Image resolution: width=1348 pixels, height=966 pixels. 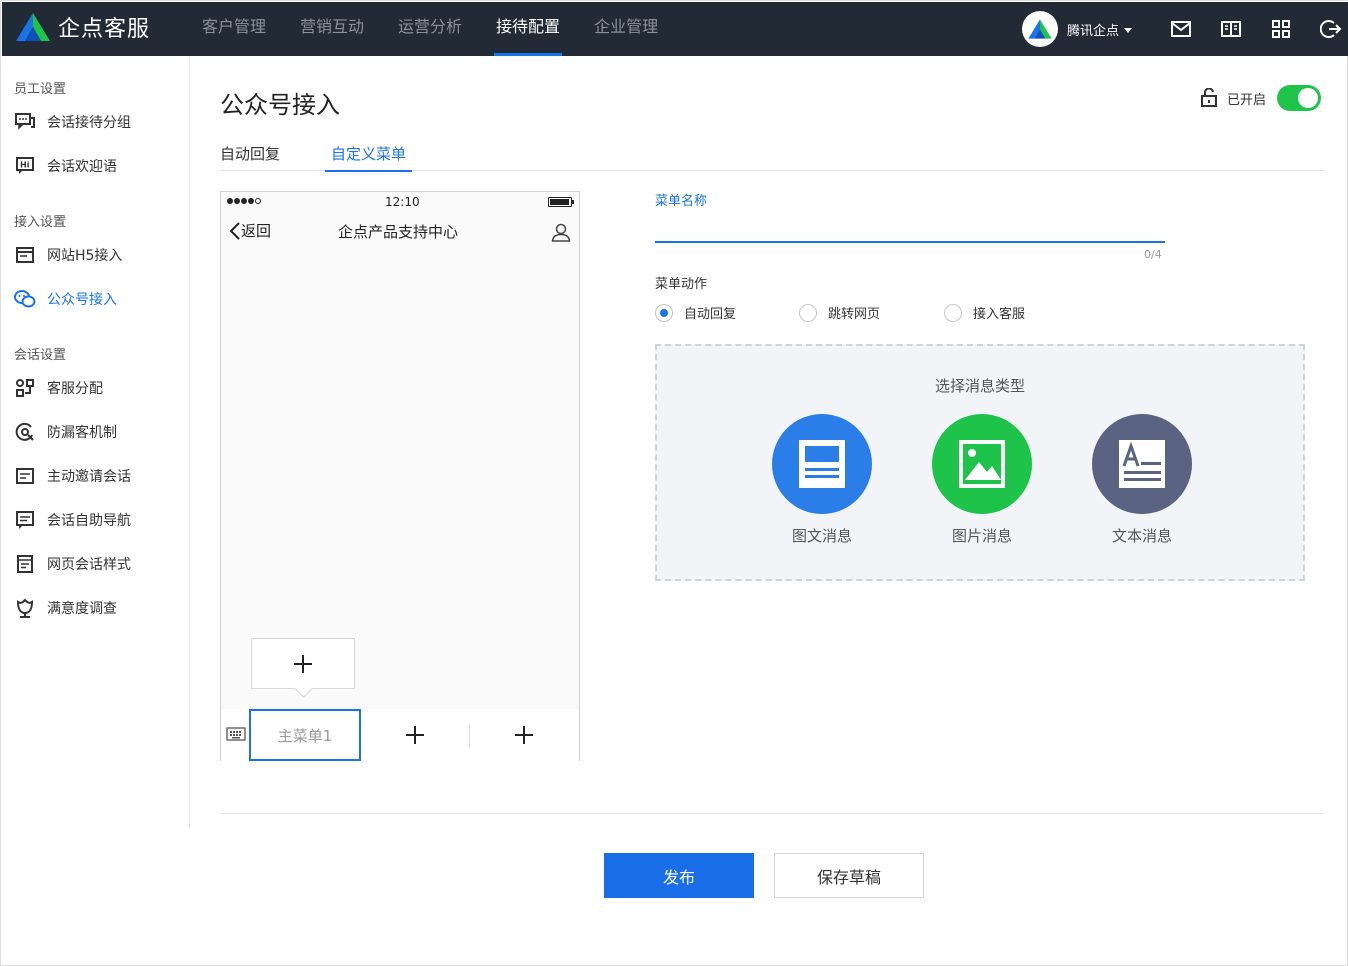 I want to click on apps-grid-icon, so click(x=1281, y=29).